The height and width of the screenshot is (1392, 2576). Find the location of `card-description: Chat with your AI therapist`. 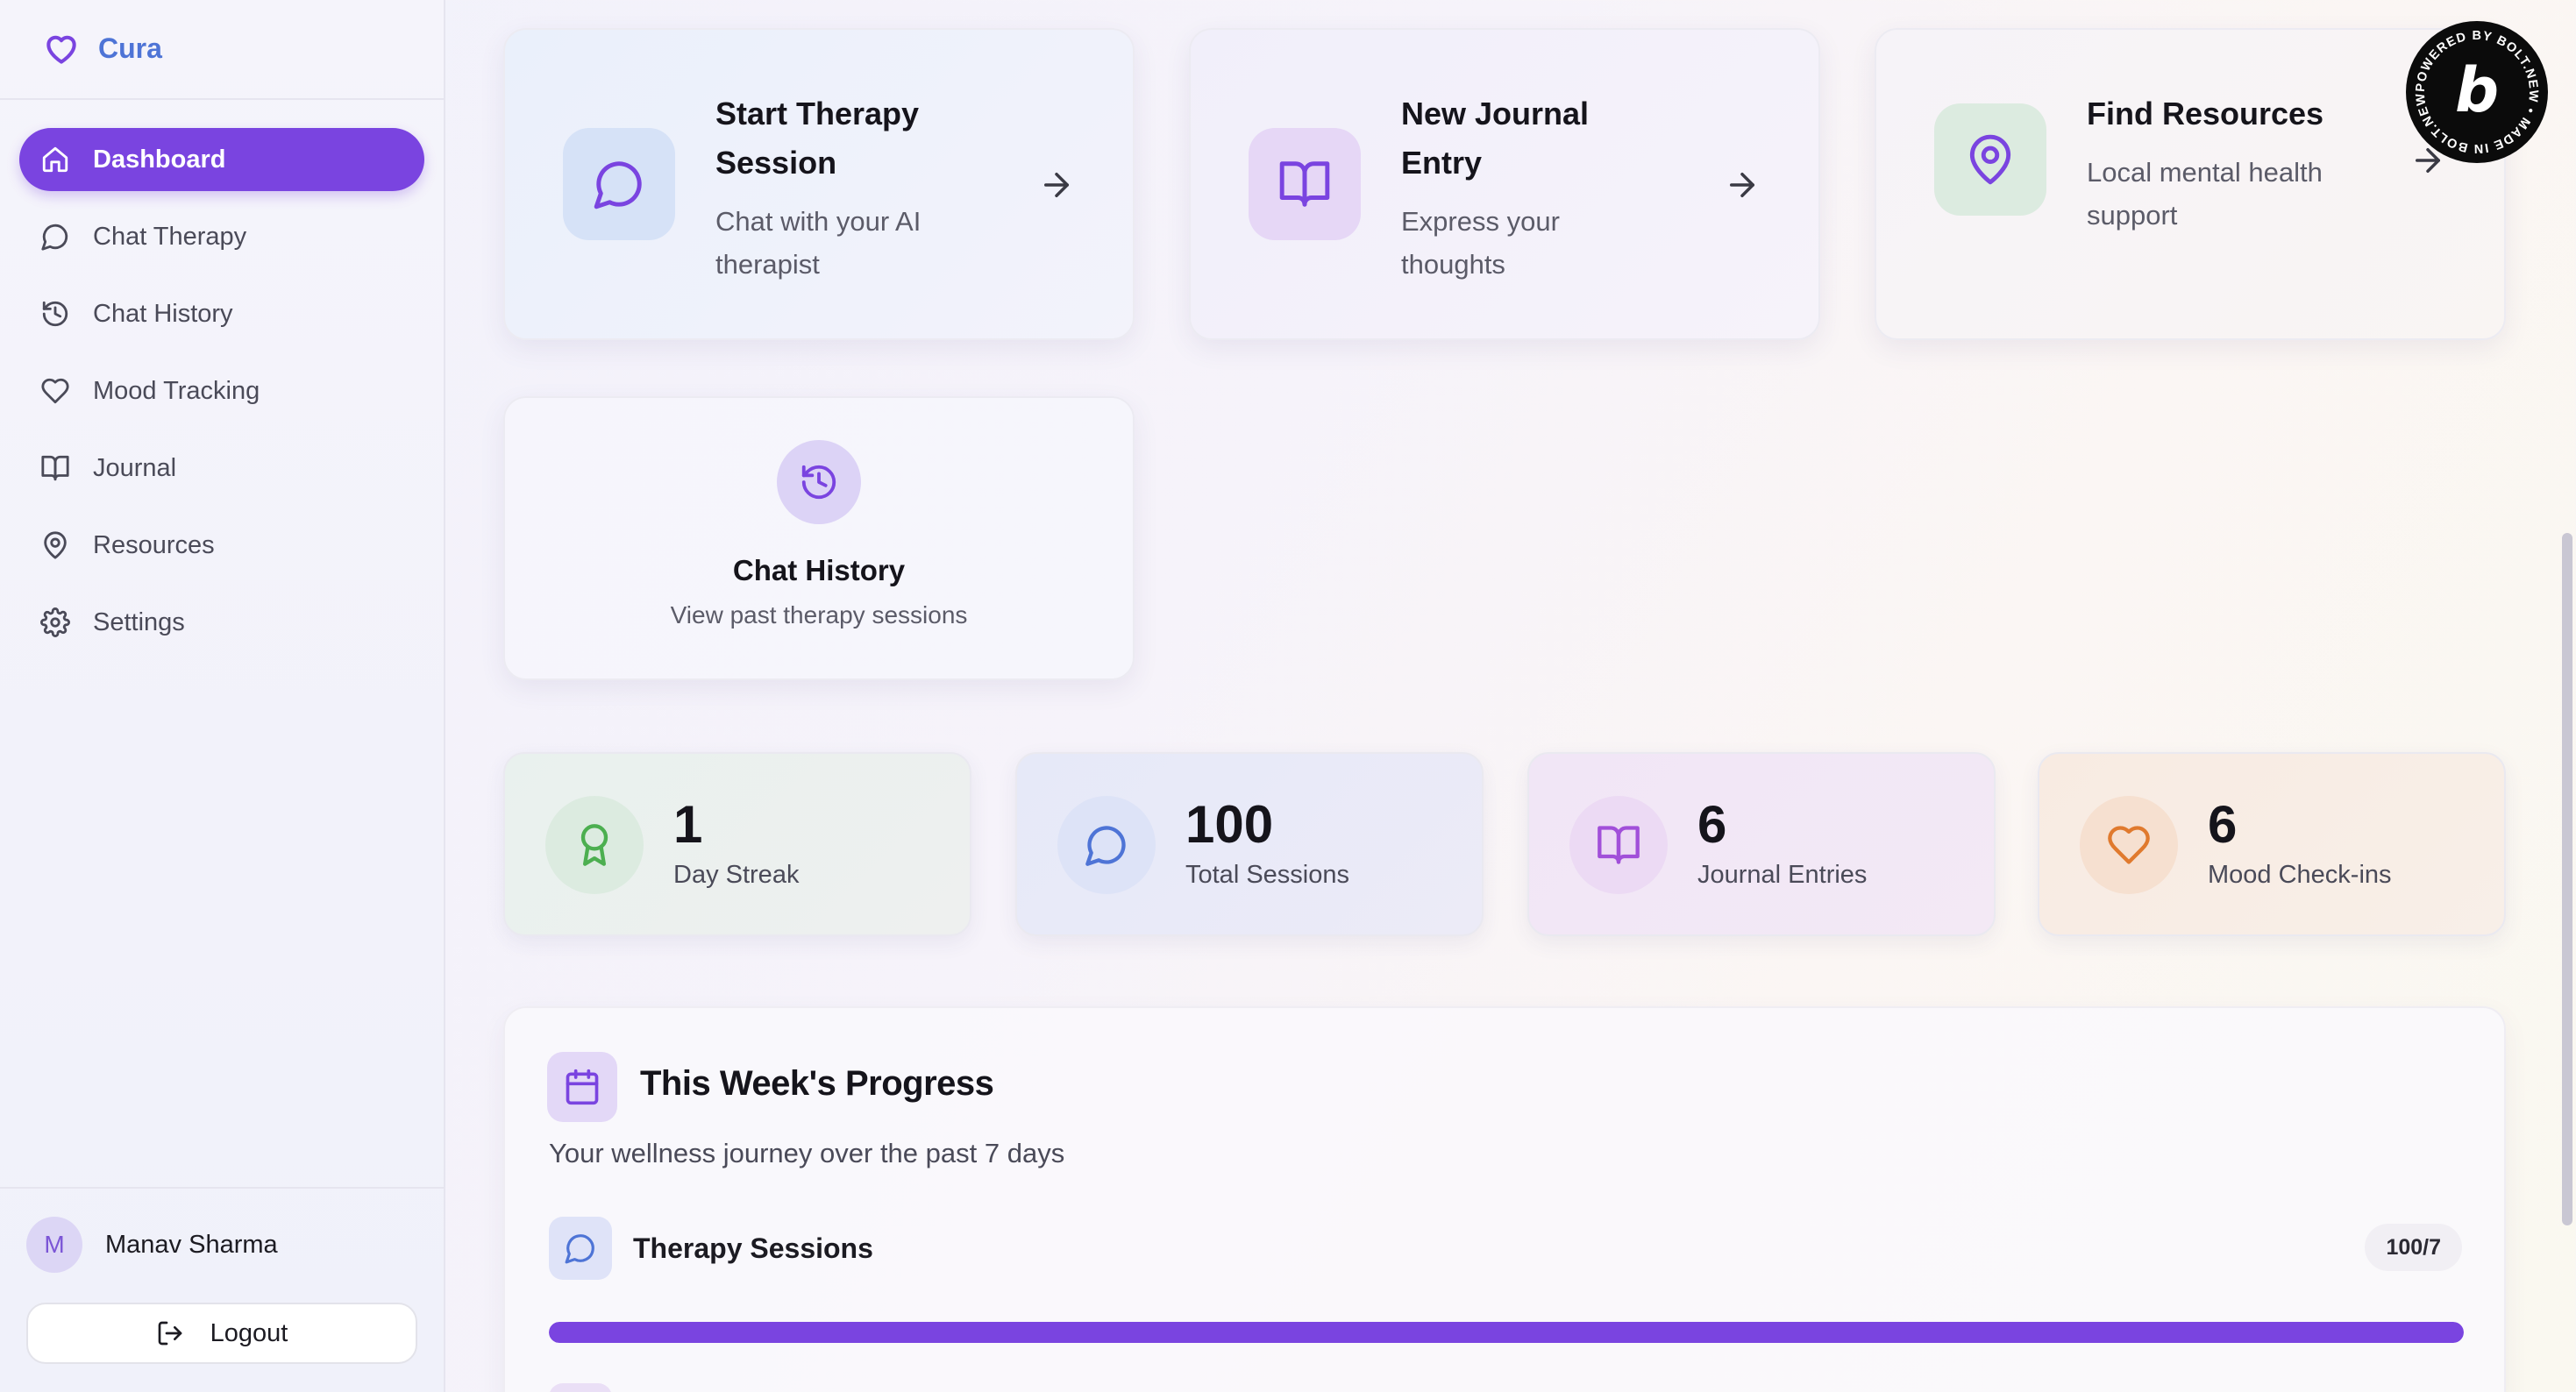

card-description: Chat with your AI therapist is located at coordinates (818, 243).